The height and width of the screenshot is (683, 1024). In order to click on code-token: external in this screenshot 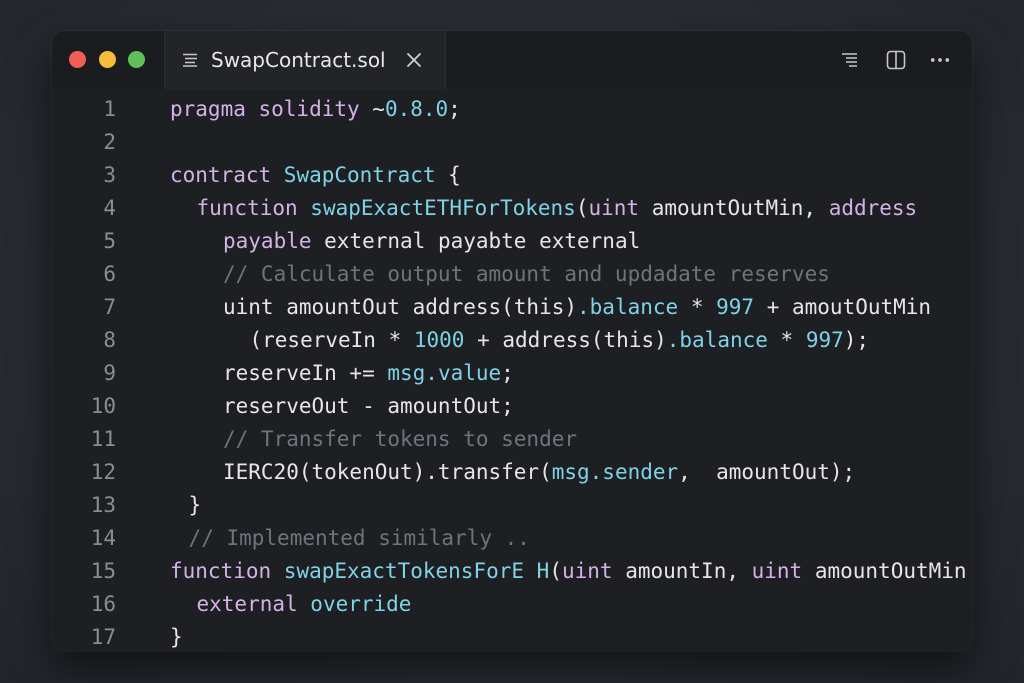, I will do `click(253, 604)`.